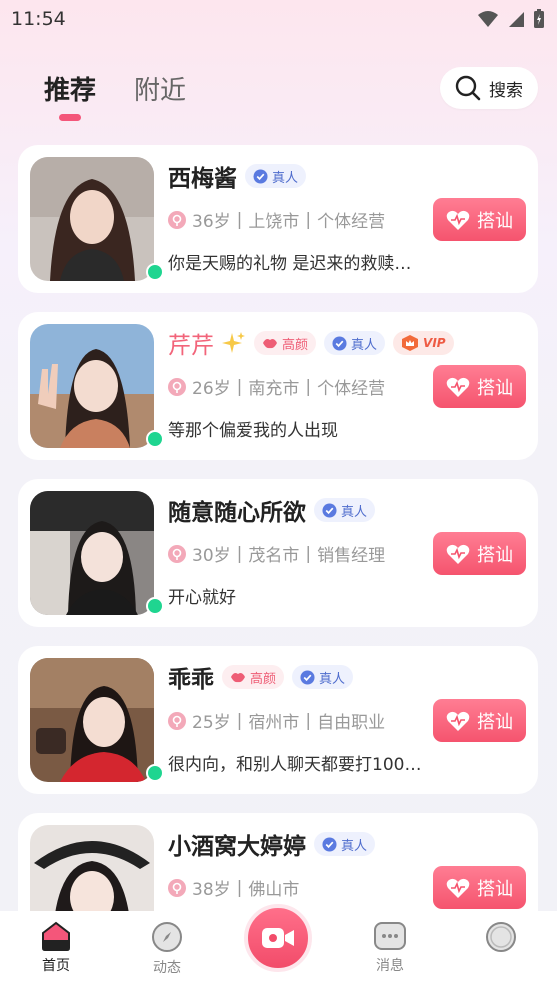  I want to click on profile-city: 宿州市, so click(274, 723).